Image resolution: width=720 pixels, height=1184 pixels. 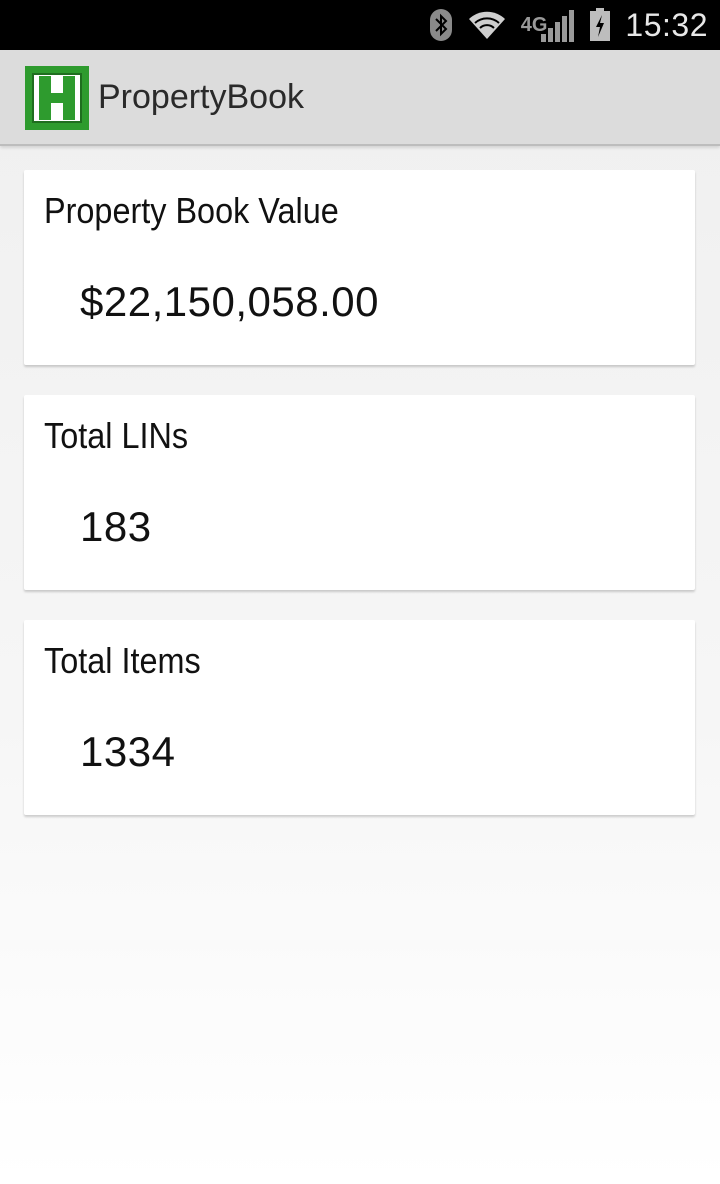 What do you see at coordinates (116, 526) in the screenshot?
I see `card-value: 183` at bounding box center [116, 526].